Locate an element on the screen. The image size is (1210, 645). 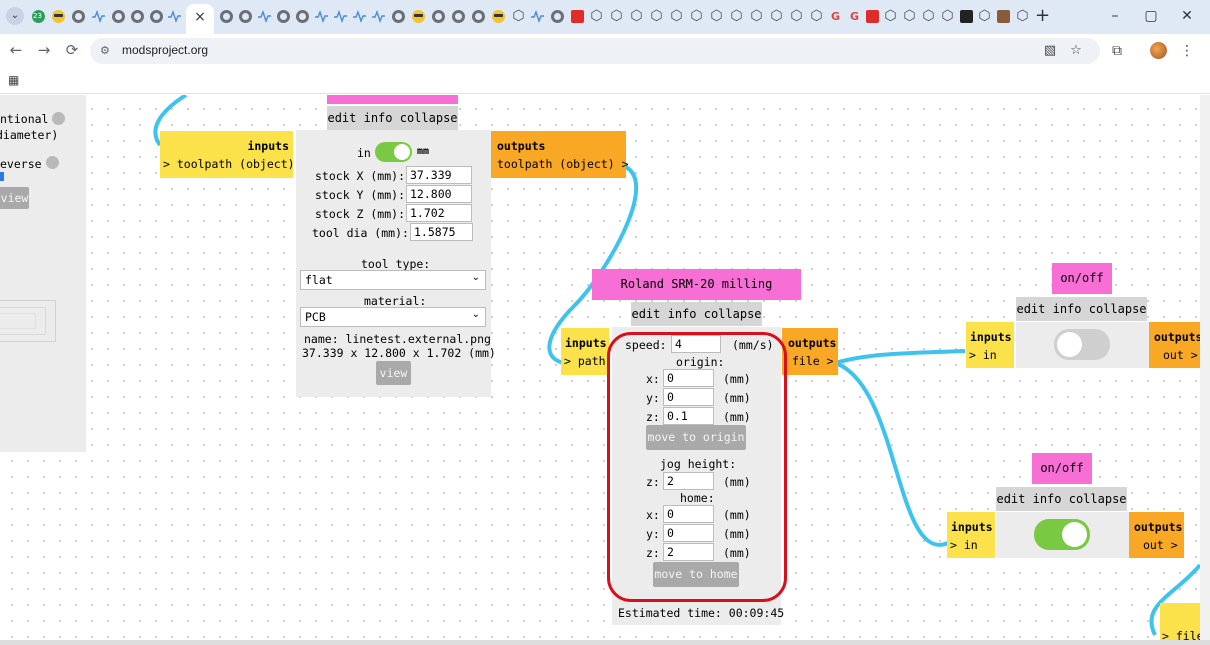
url-text: modsproject.org is located at coordinates (165, 50).